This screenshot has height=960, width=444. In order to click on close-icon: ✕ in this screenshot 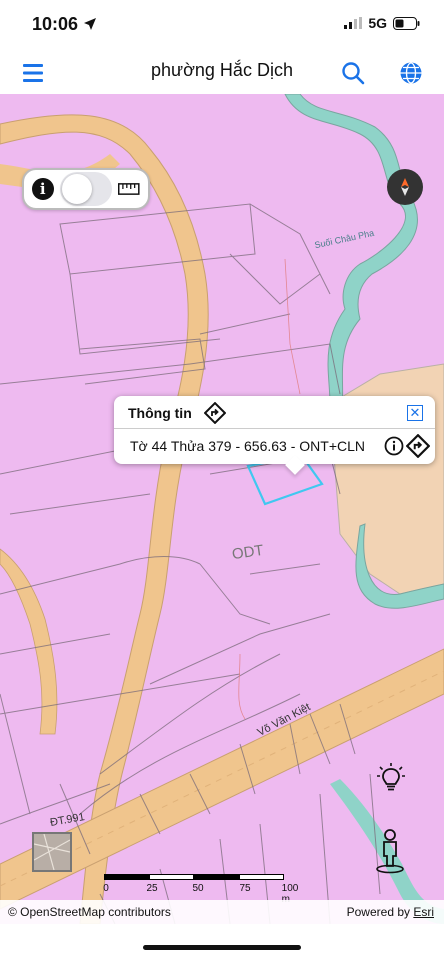, I will do `click(415, 412)`.